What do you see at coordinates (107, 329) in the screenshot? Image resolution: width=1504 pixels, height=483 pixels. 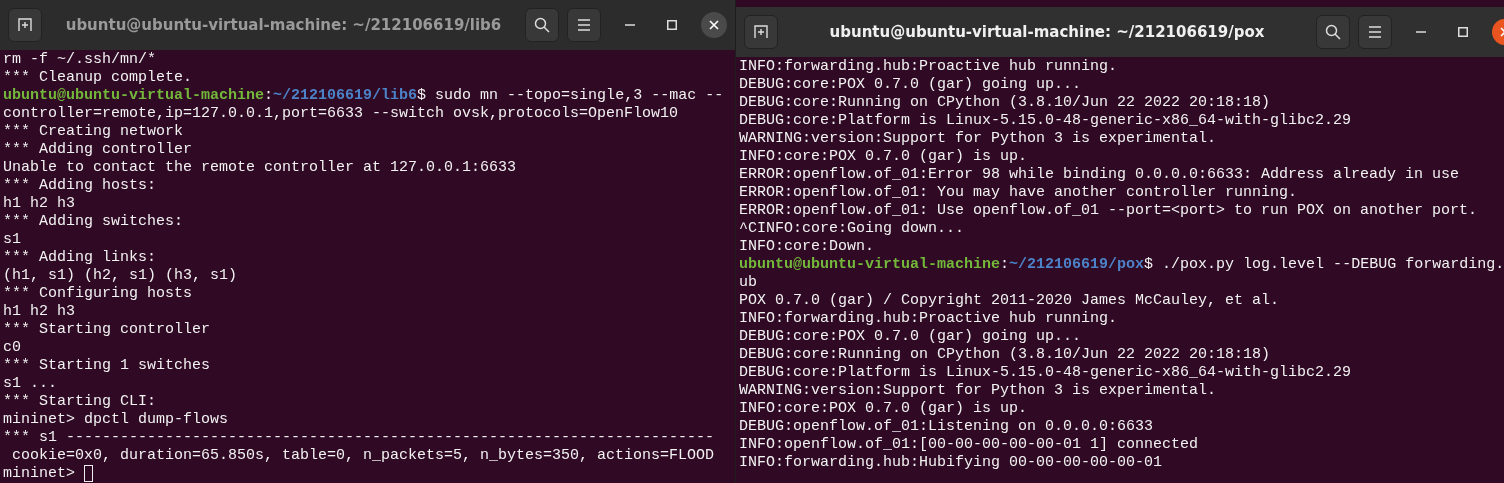 I see `output-line: *** Starting controller` at bounding box center [107, 329].